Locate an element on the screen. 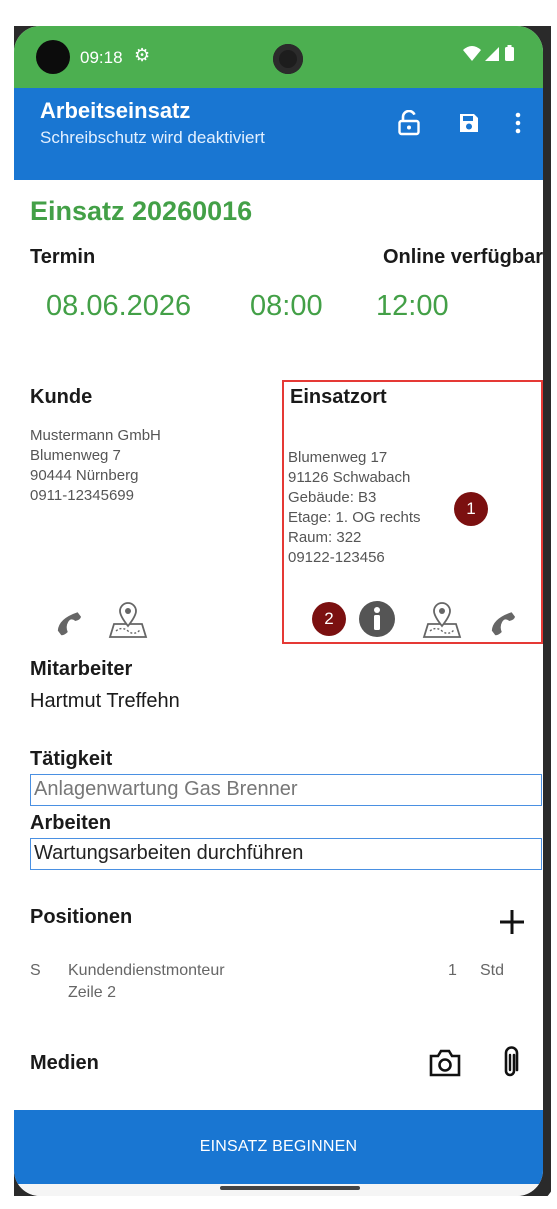  settings-gear-icon: ⚙ is located at coordinates (142, 55).